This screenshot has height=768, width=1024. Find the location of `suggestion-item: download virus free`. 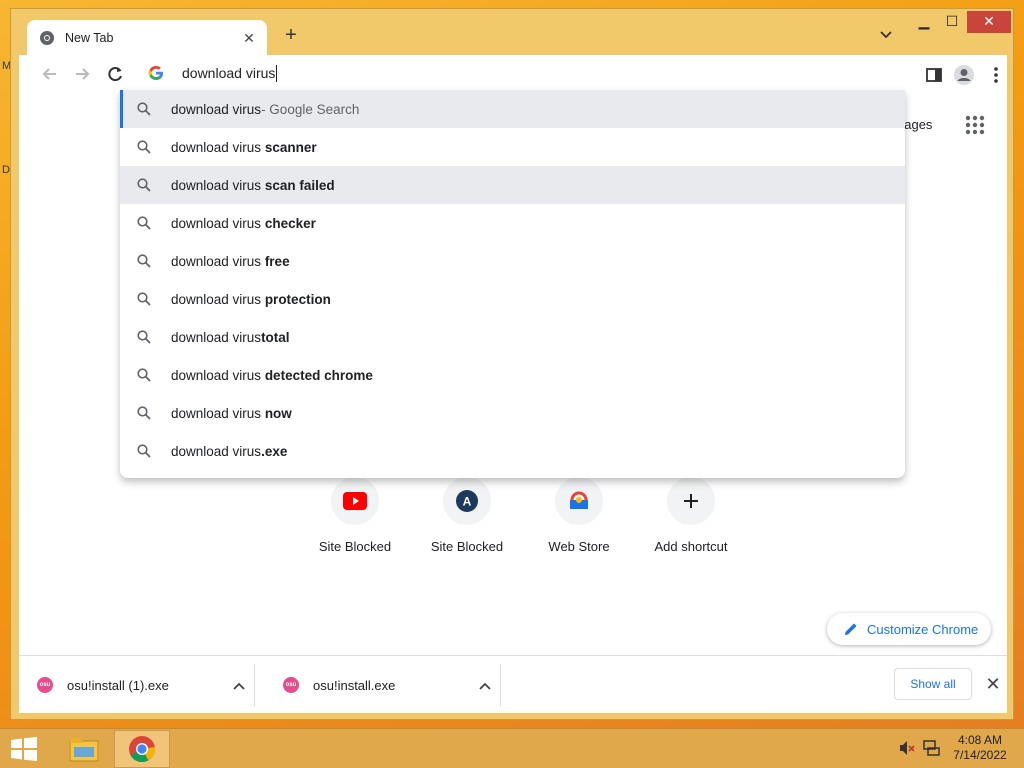

suggestion-item: download virus free is located at coordinates (512, 261).